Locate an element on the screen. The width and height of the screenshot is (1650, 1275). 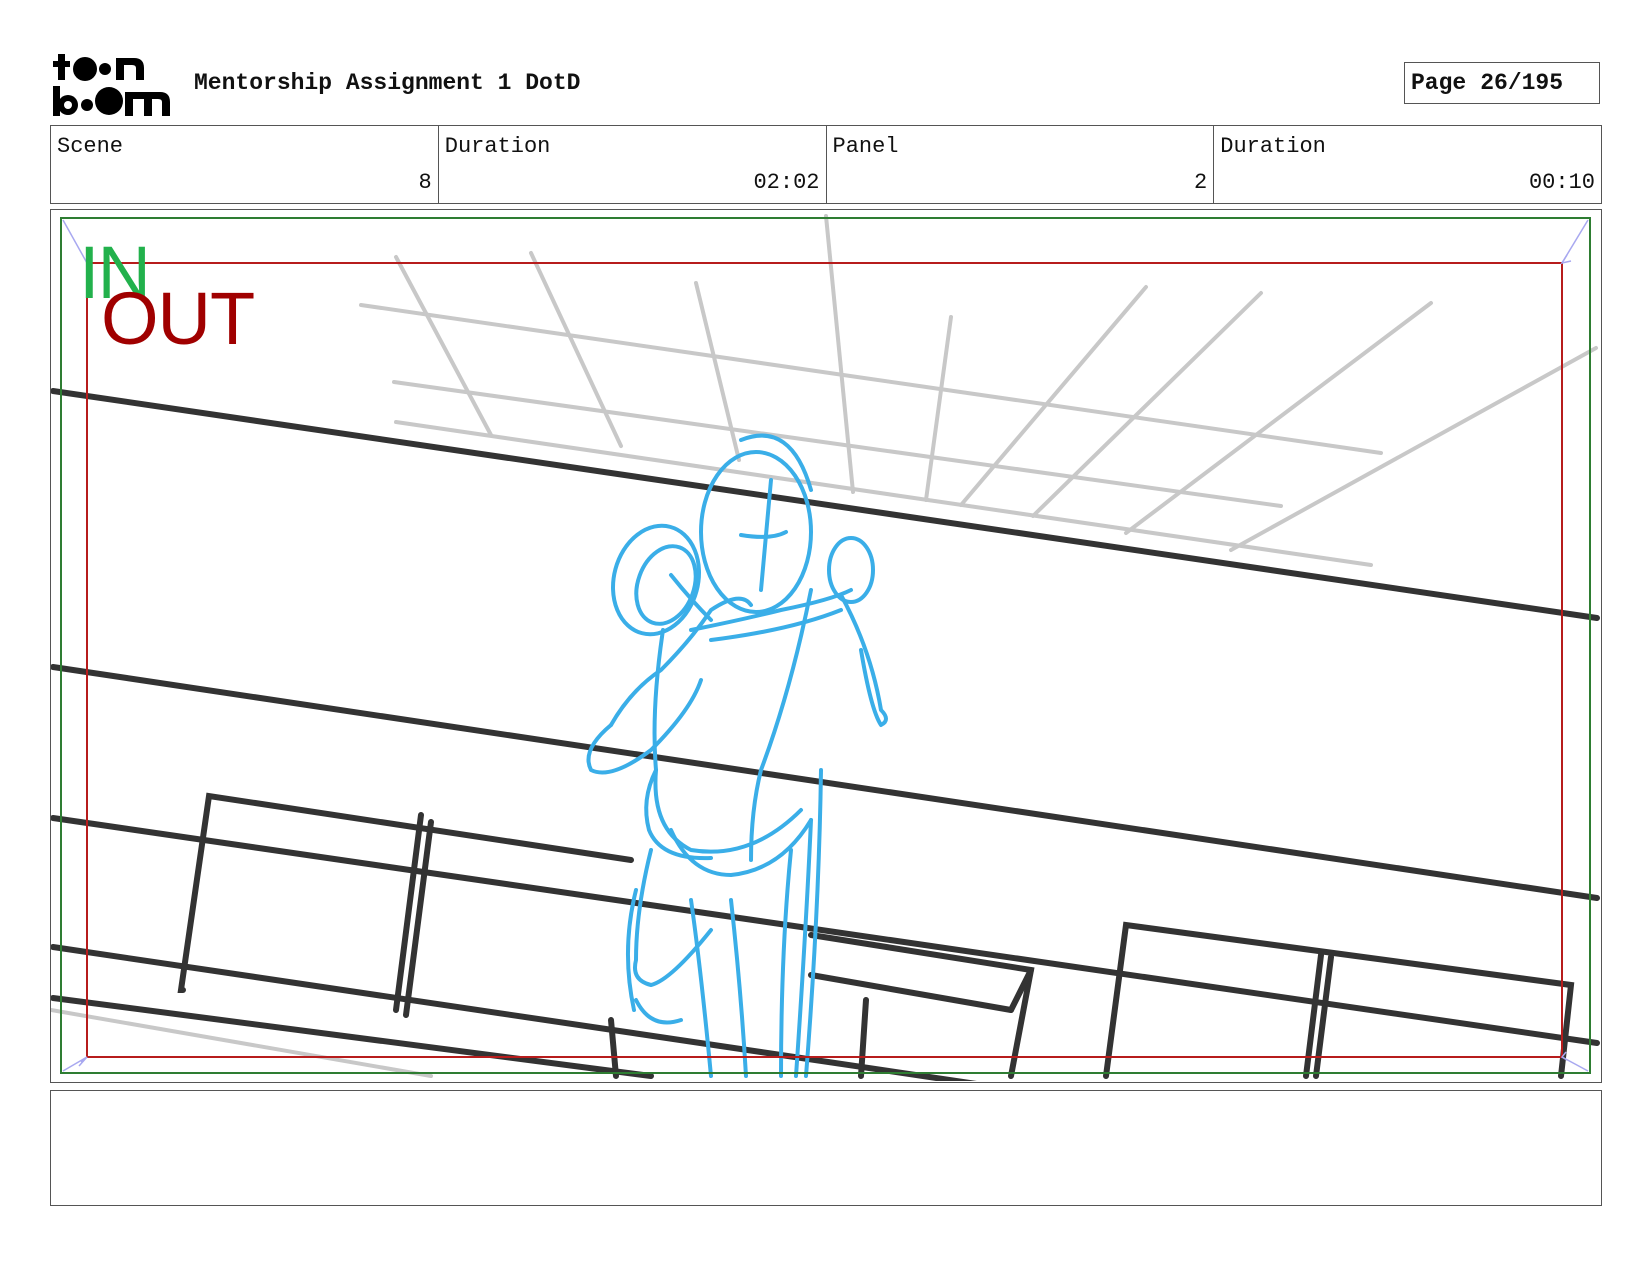
panel-label: Panel is located at coordinates (865, 146).